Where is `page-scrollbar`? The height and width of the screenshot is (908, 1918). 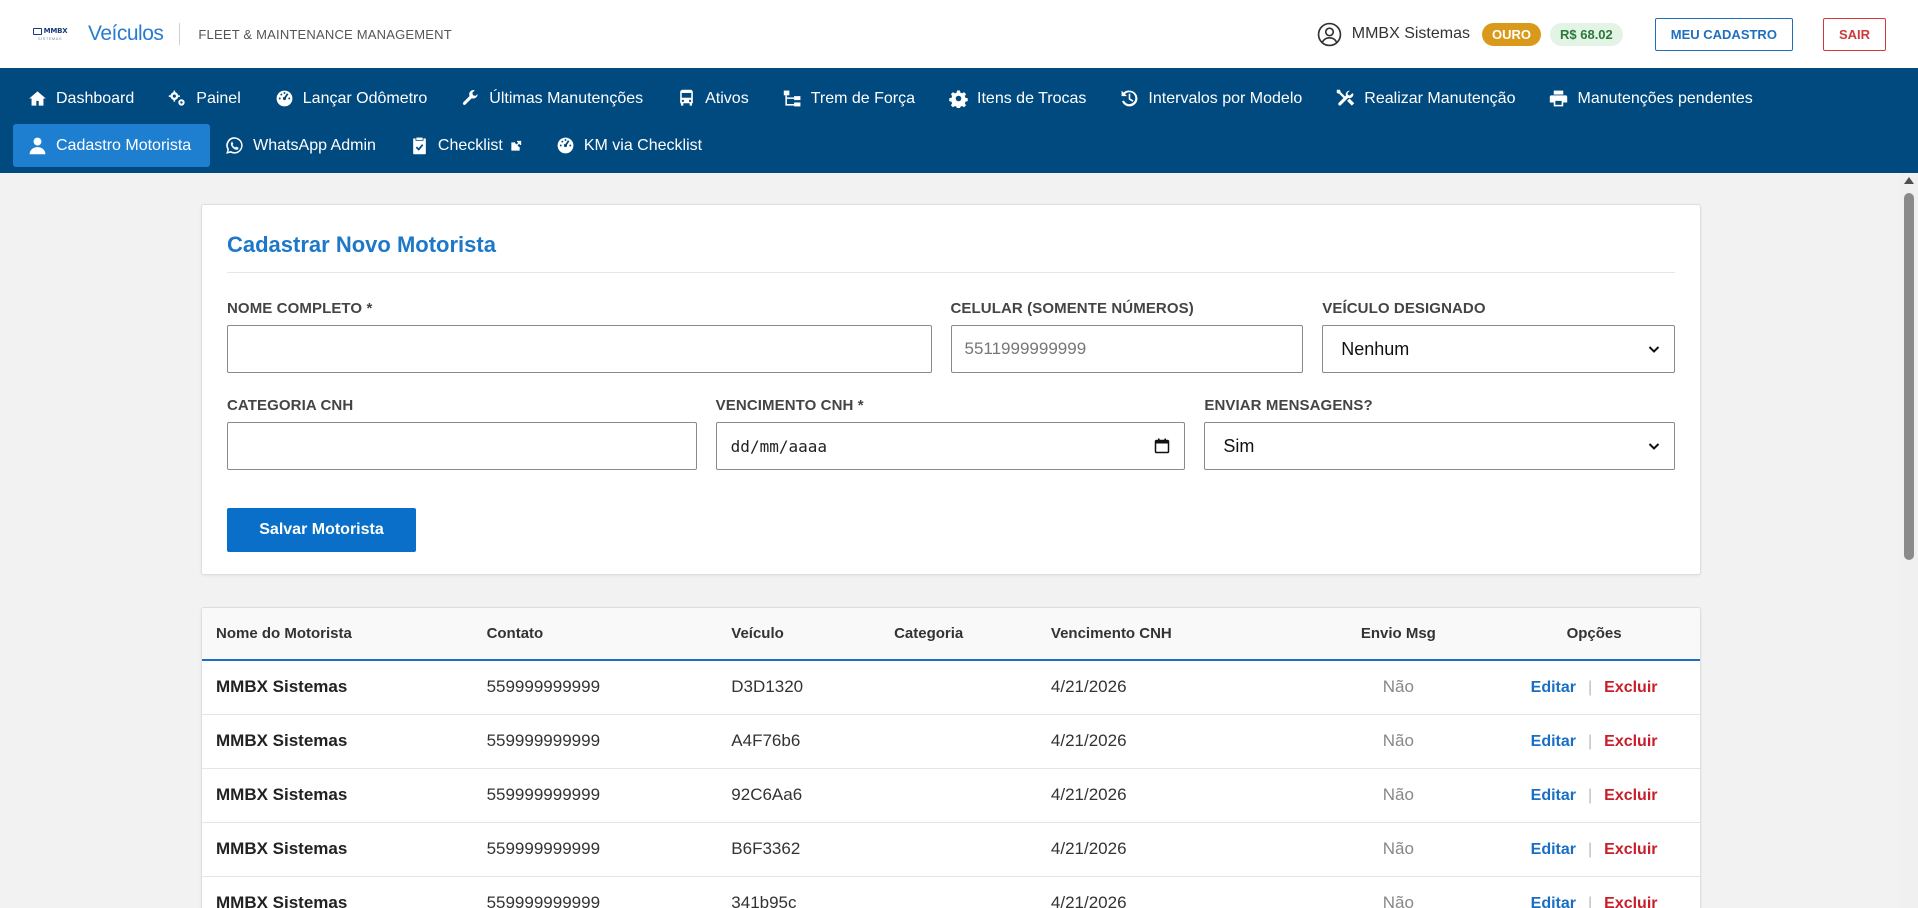
page-scrollbar is located at coordinates (1909, 540).